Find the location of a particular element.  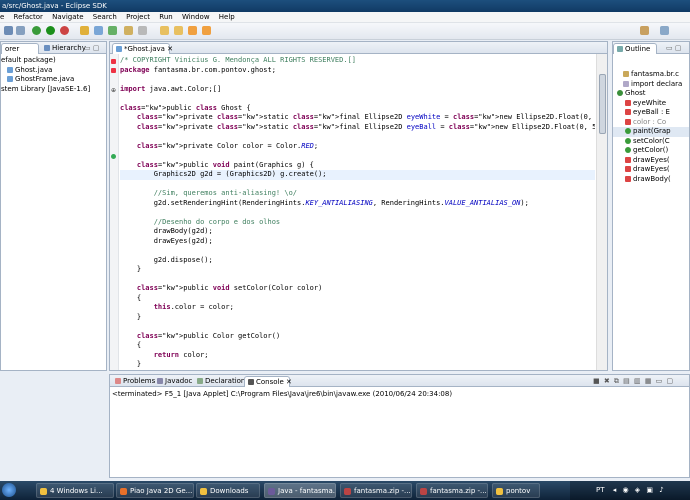

tray-icons: ◂ ◉ ◈ ▣ ♪ is located at coordinates (639, 490).